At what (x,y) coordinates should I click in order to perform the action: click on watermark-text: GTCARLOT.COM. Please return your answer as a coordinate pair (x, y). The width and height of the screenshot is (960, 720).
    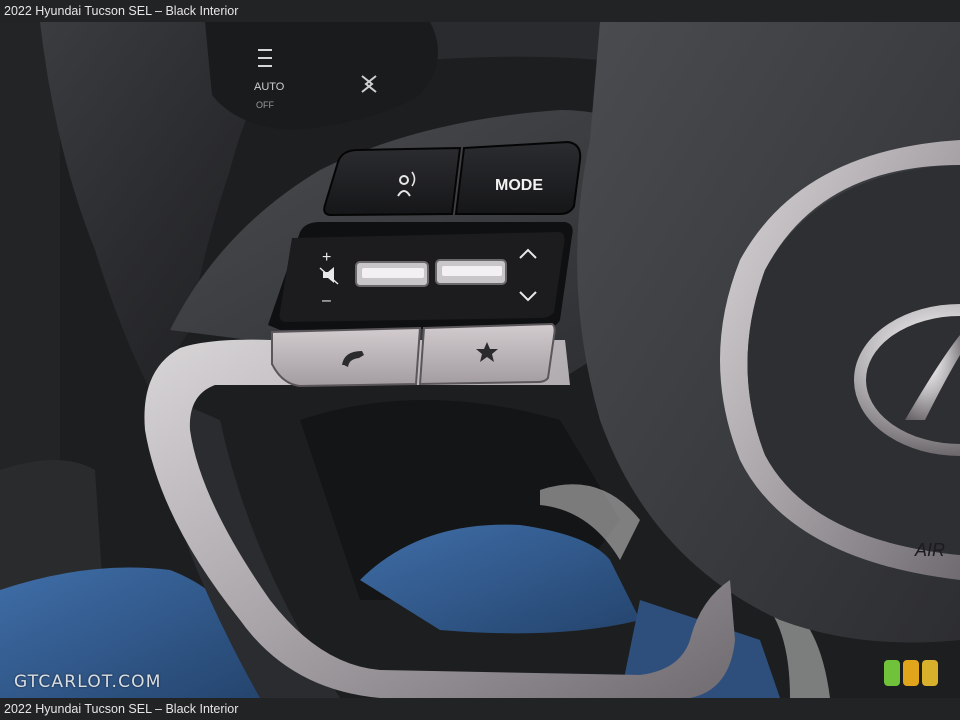
    Looking at the image, I should click on (88, 682).